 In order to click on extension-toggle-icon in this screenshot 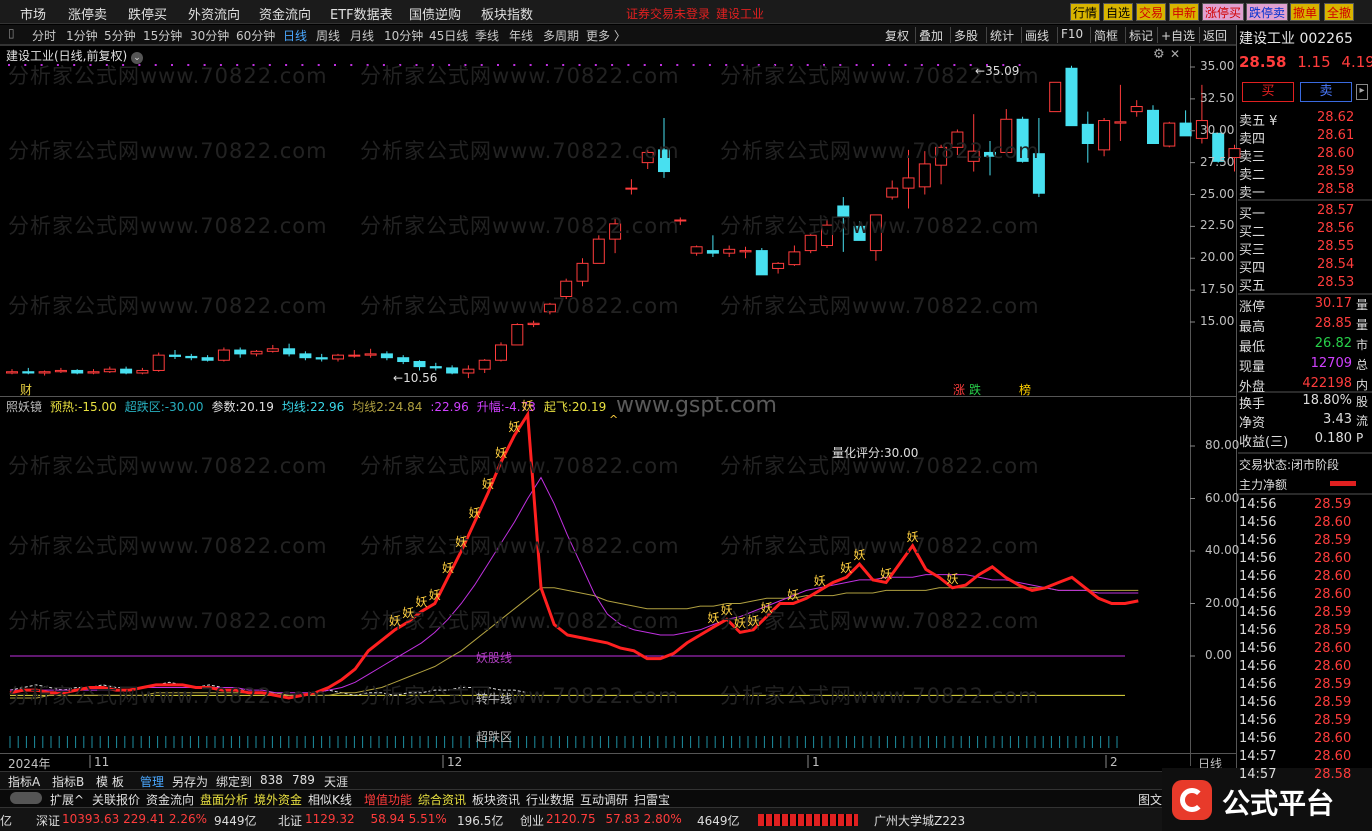, I will do `click(26, 798)`.